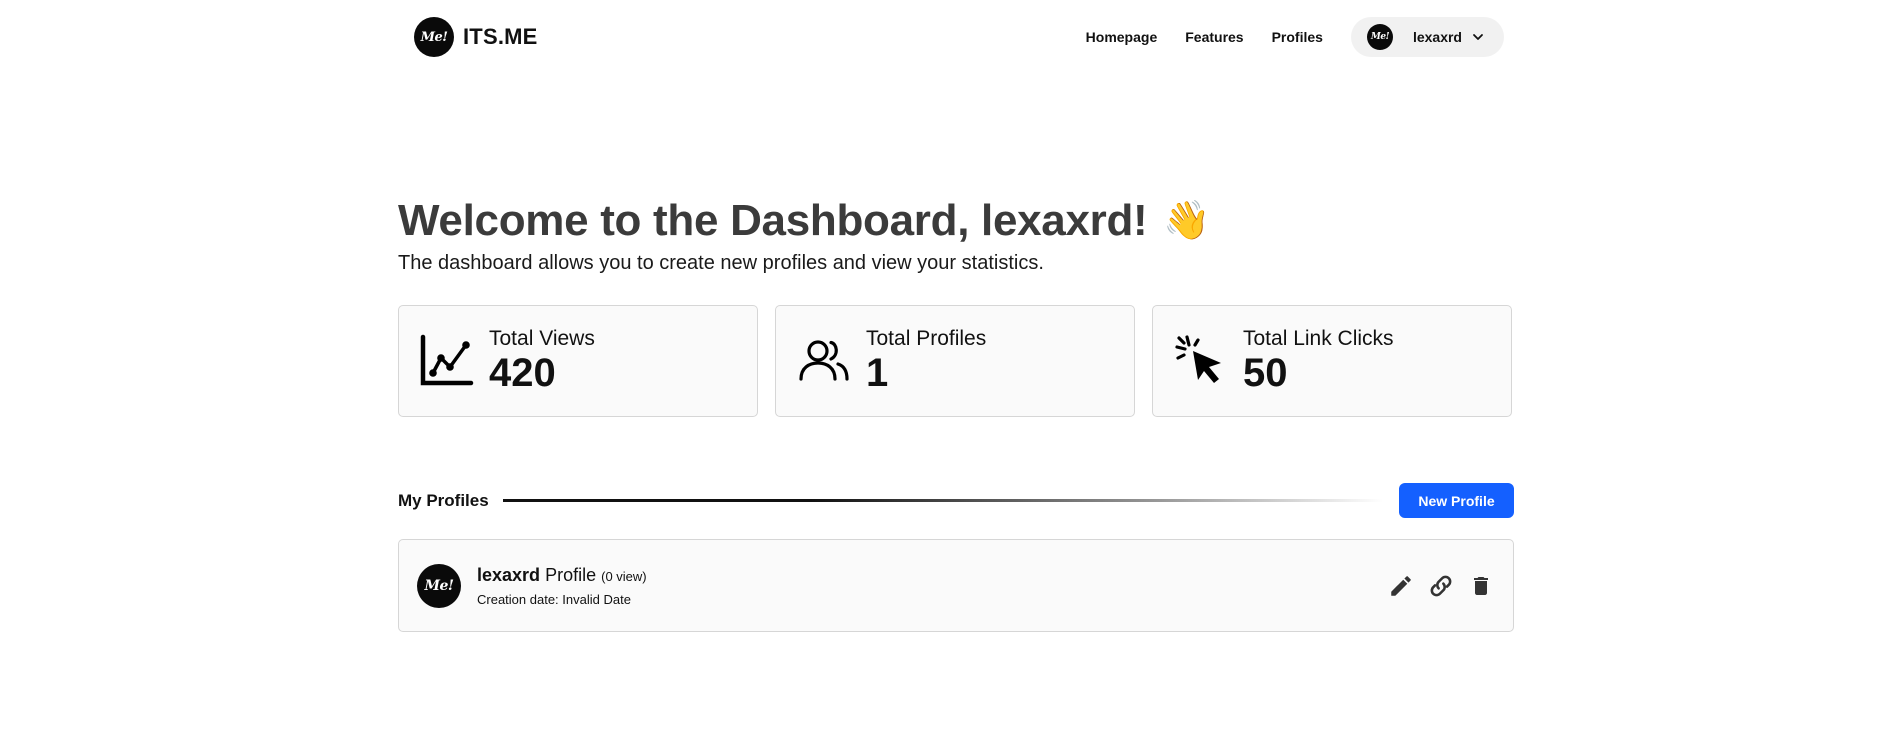 The width and height of the screenshot is (1902, 754). What do you see at coordinates (1379, 37) in the screenshot?
I see `user-avatar: Me!` at bounding box center [1379, 37].